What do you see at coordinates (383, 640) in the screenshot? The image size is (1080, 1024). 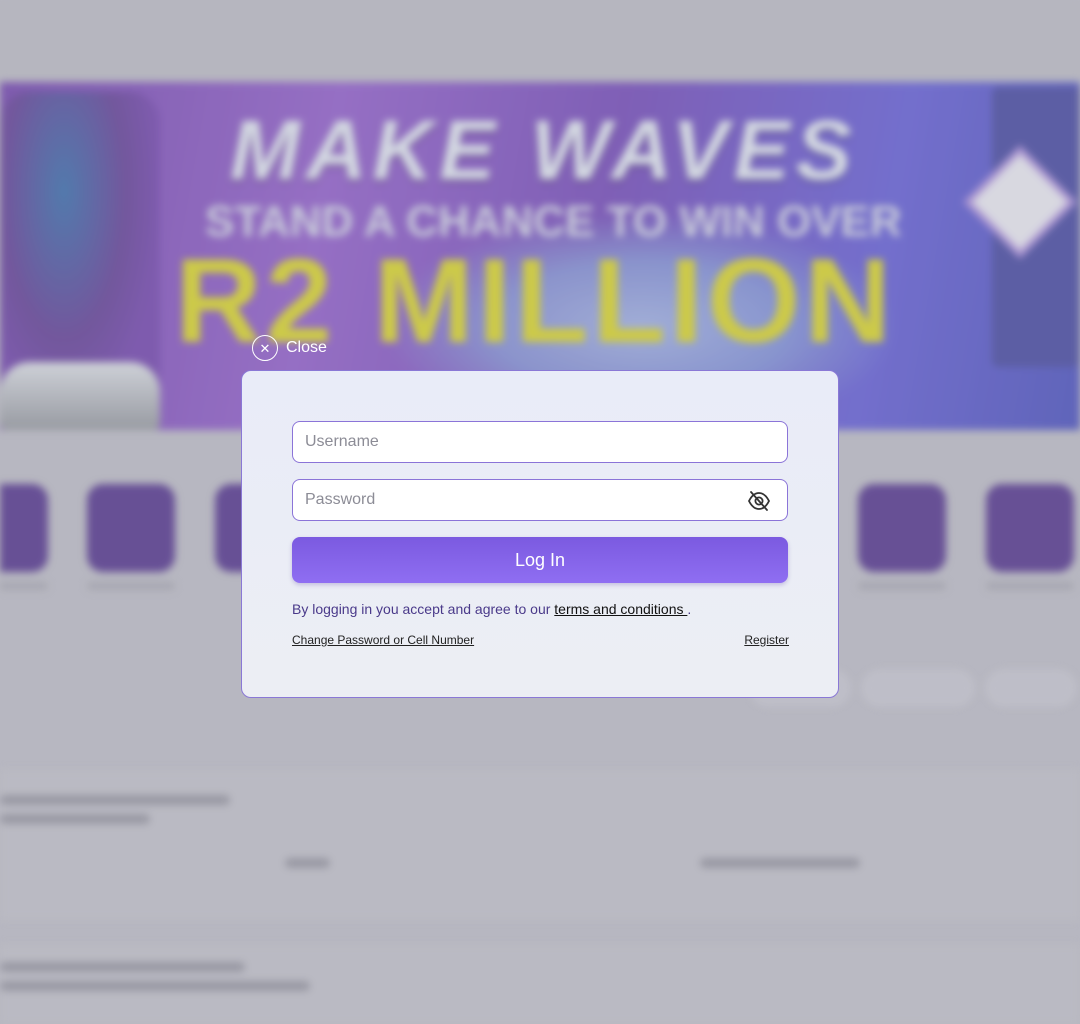 I see `change-password-link: Change Password or Cell Number` at bounding box center [383, 640].